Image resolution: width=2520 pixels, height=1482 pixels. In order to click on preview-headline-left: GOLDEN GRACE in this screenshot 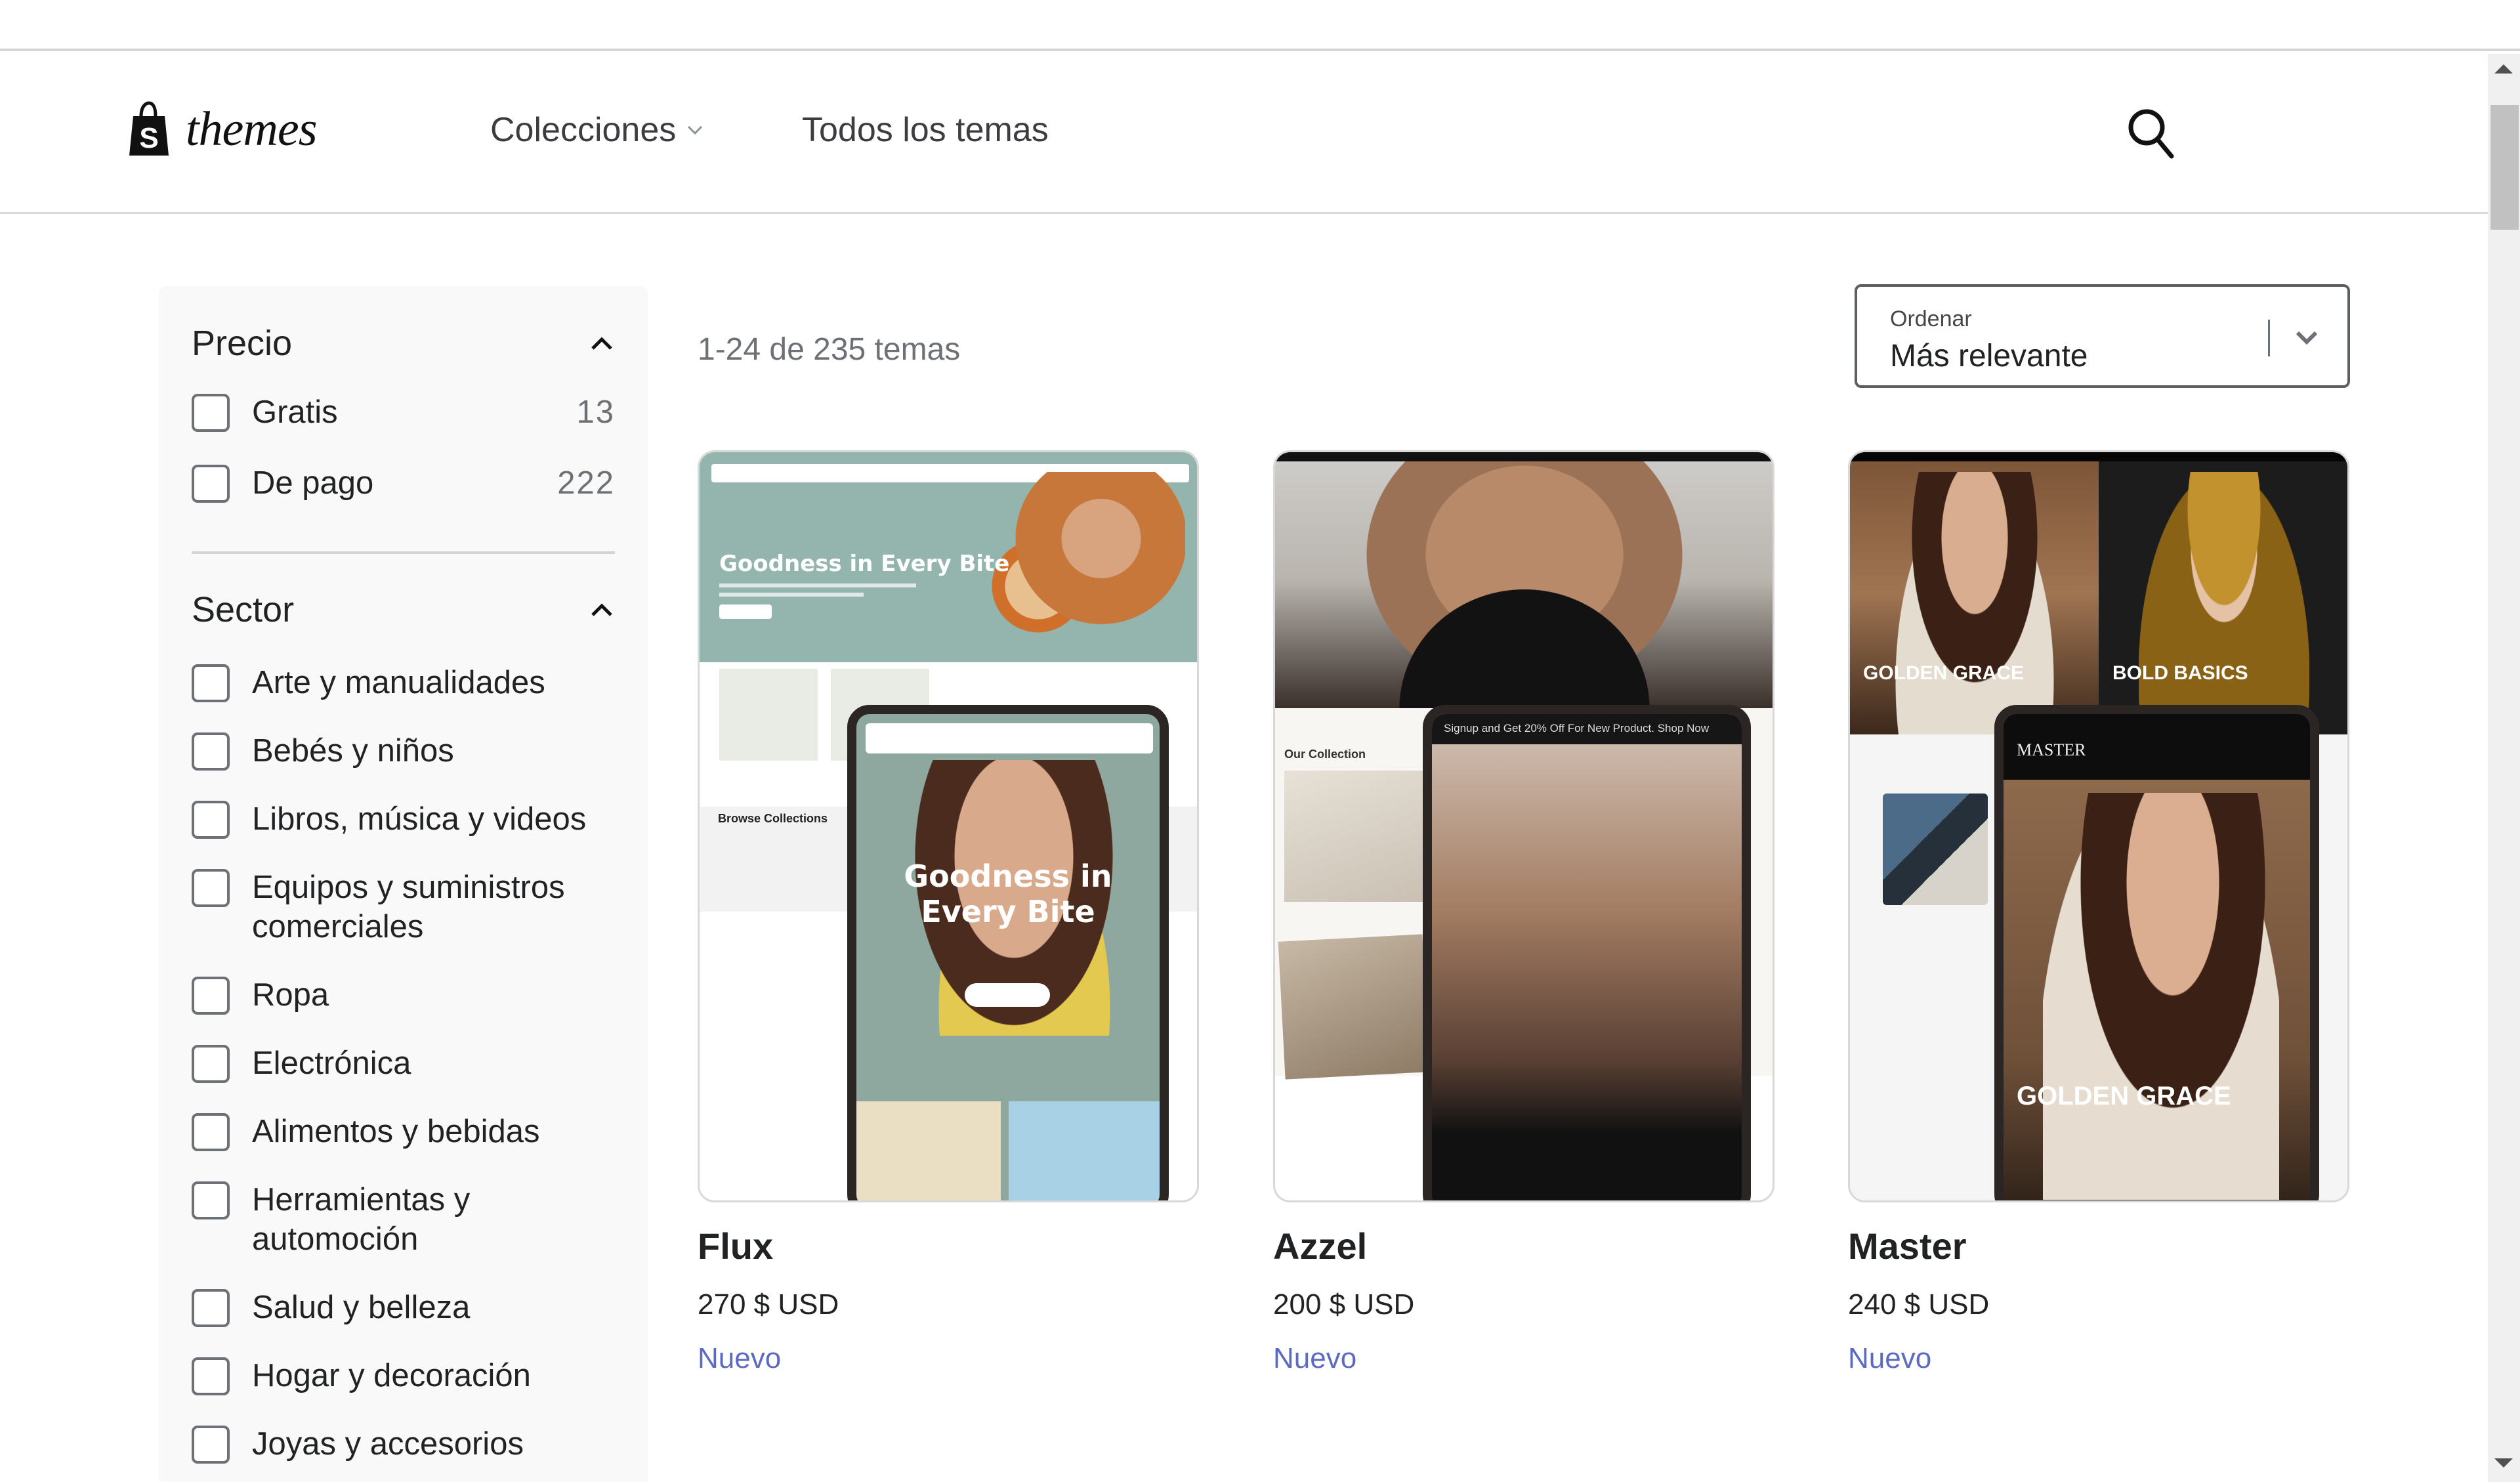, I will do `click(1944, 673)`.